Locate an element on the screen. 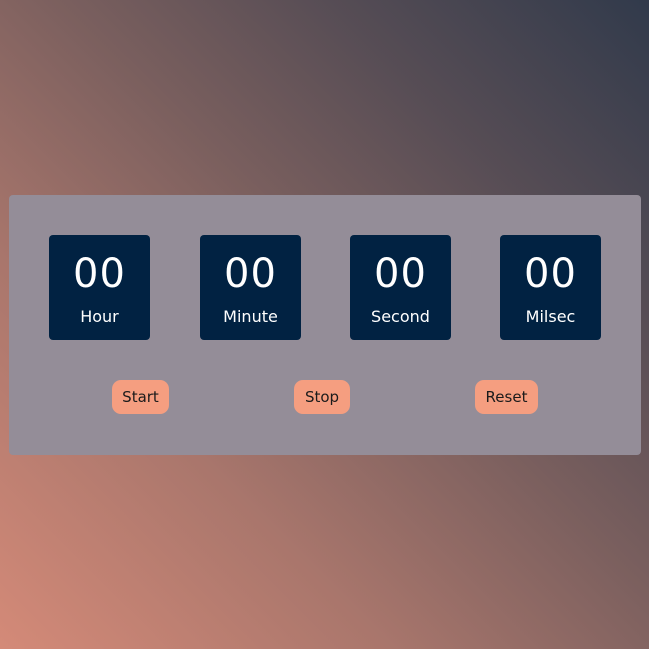 This screenshot has height=649, width=649. hour-value: 00 is located at coordinates (99, 274).